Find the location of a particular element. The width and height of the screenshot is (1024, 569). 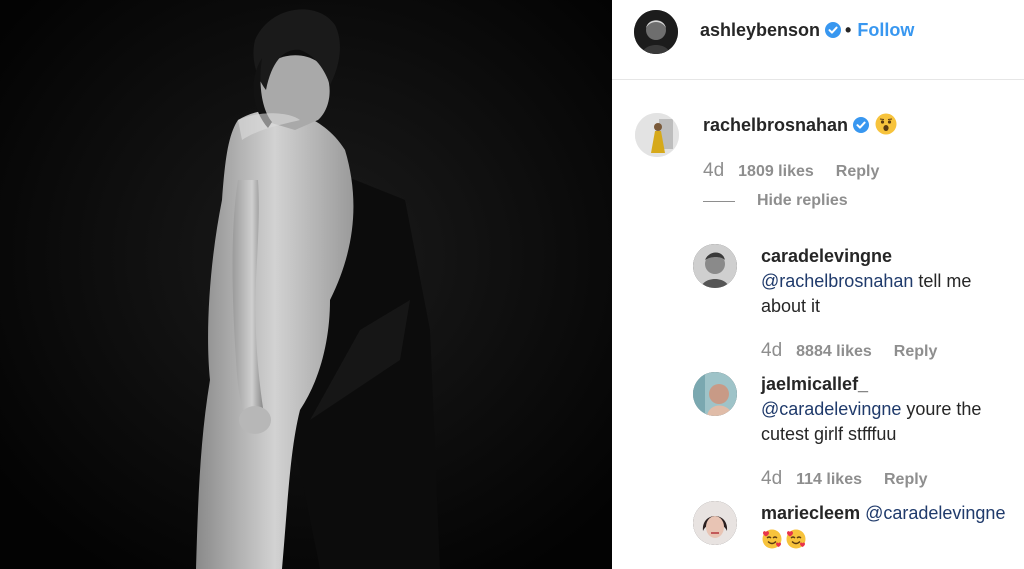

commenter-username: caradelevingne is located at coordinates (826, 256).